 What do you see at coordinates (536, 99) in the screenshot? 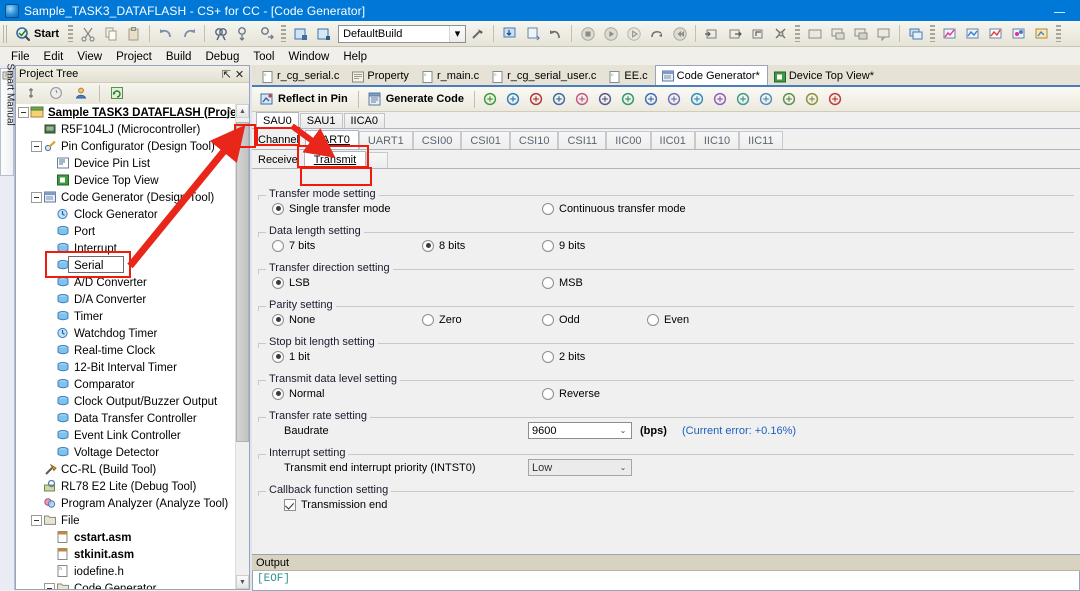
I see `interrupt-button` at bounding box center [536, 99].